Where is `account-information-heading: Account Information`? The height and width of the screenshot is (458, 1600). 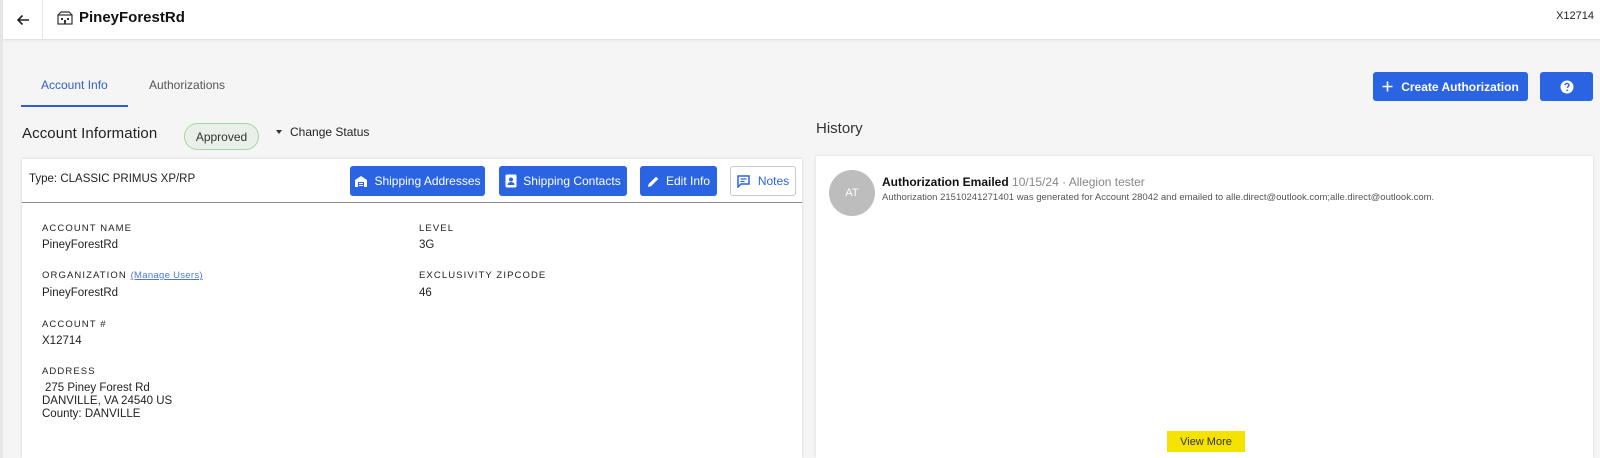 account-information-heading: Account Information is located at coordinates (90, 133).